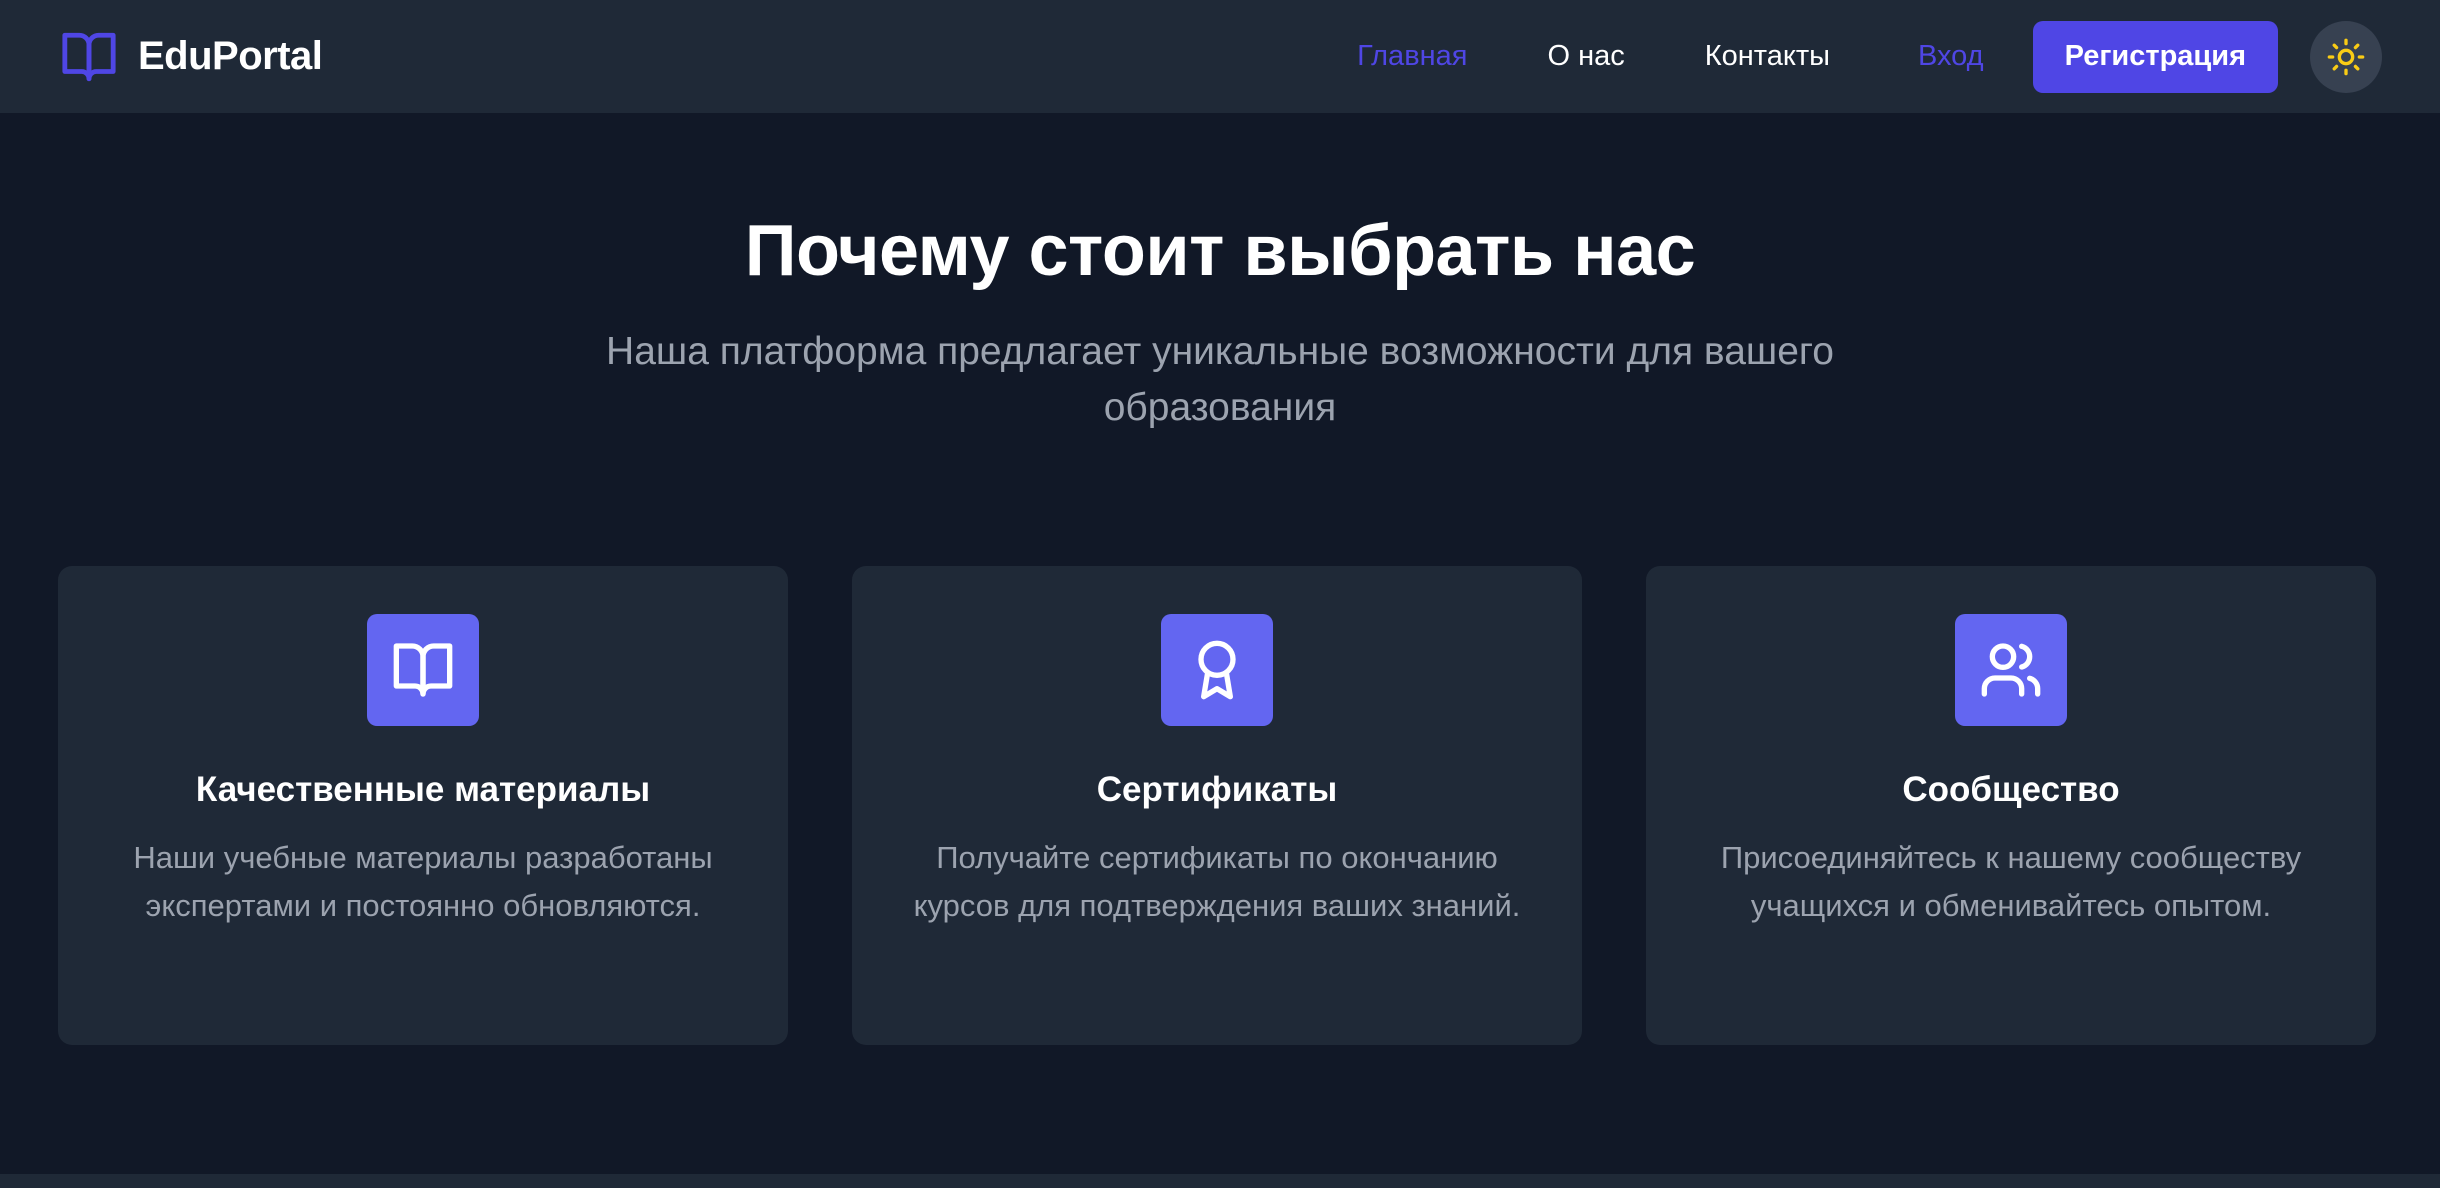  What do you see at coordinates (423, 789) in the screenshot?
I see `feature-card-title: Качественные материалы` at bounding box center [423, 789].